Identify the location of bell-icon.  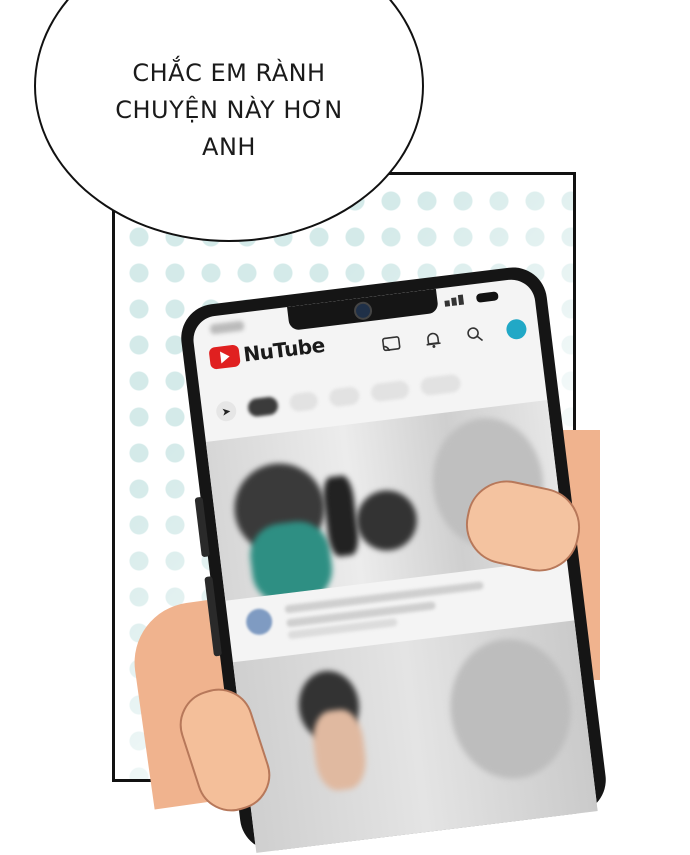
(433, 339).